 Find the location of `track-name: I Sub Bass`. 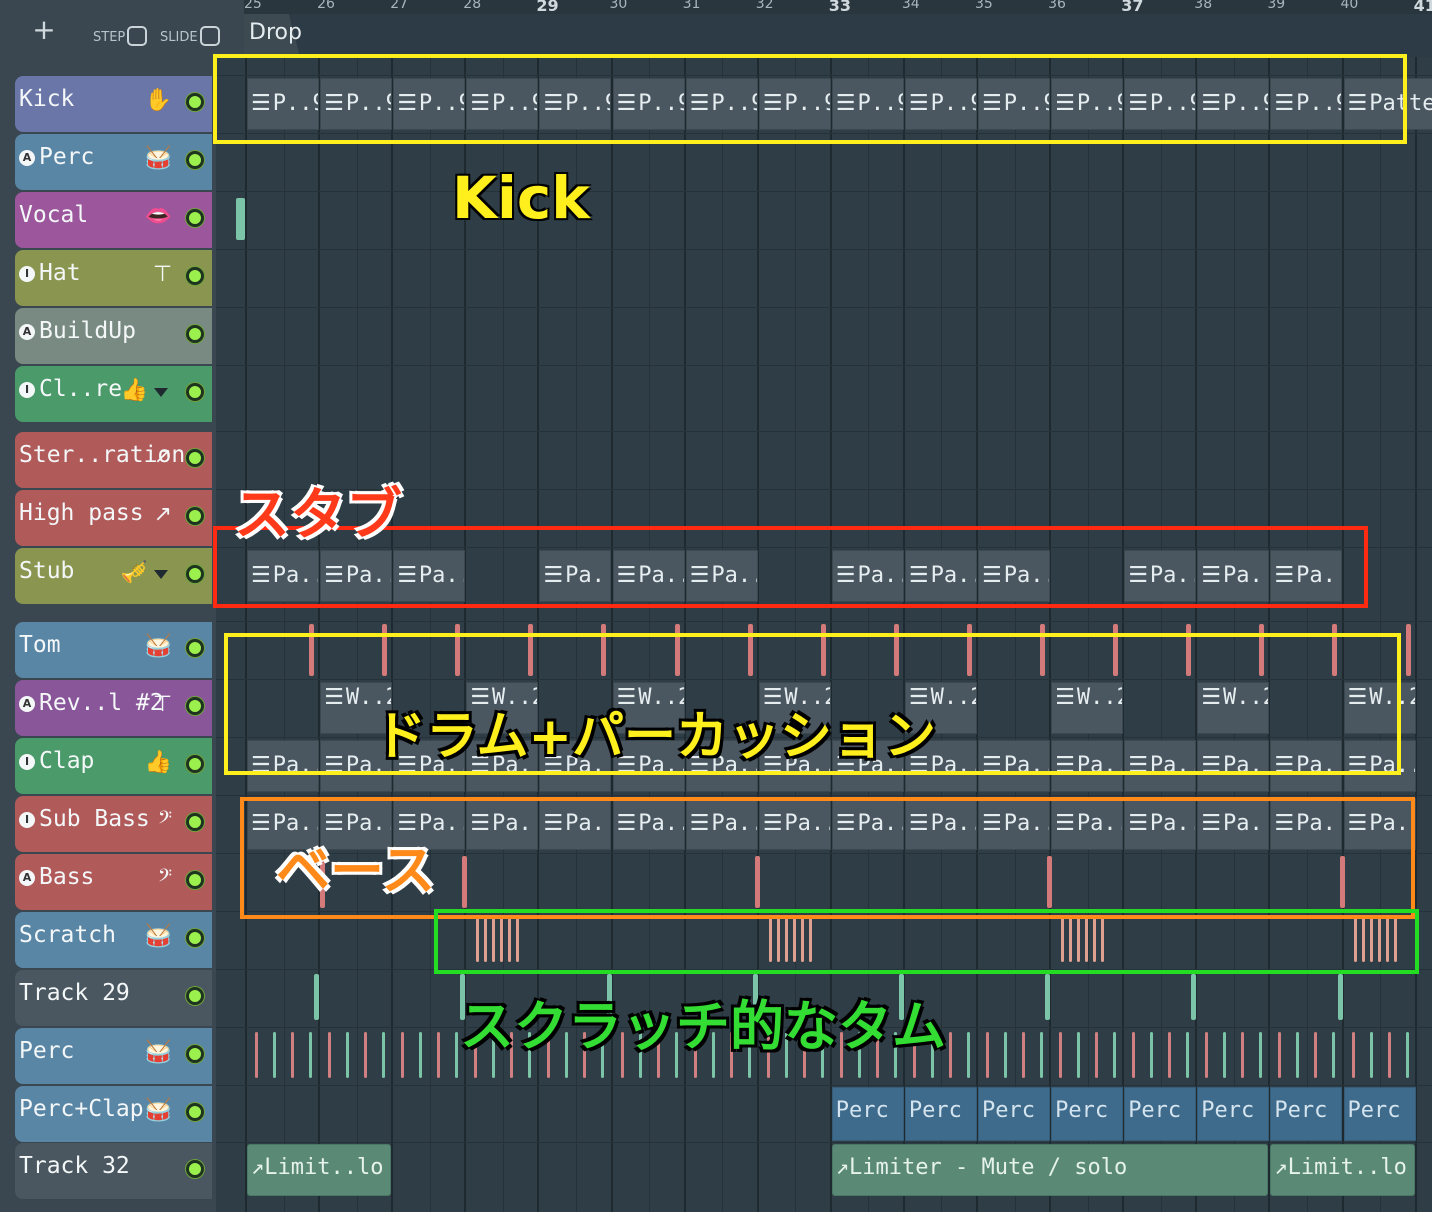

track-name: I Sub Bass is located at coordinates (84, 819).